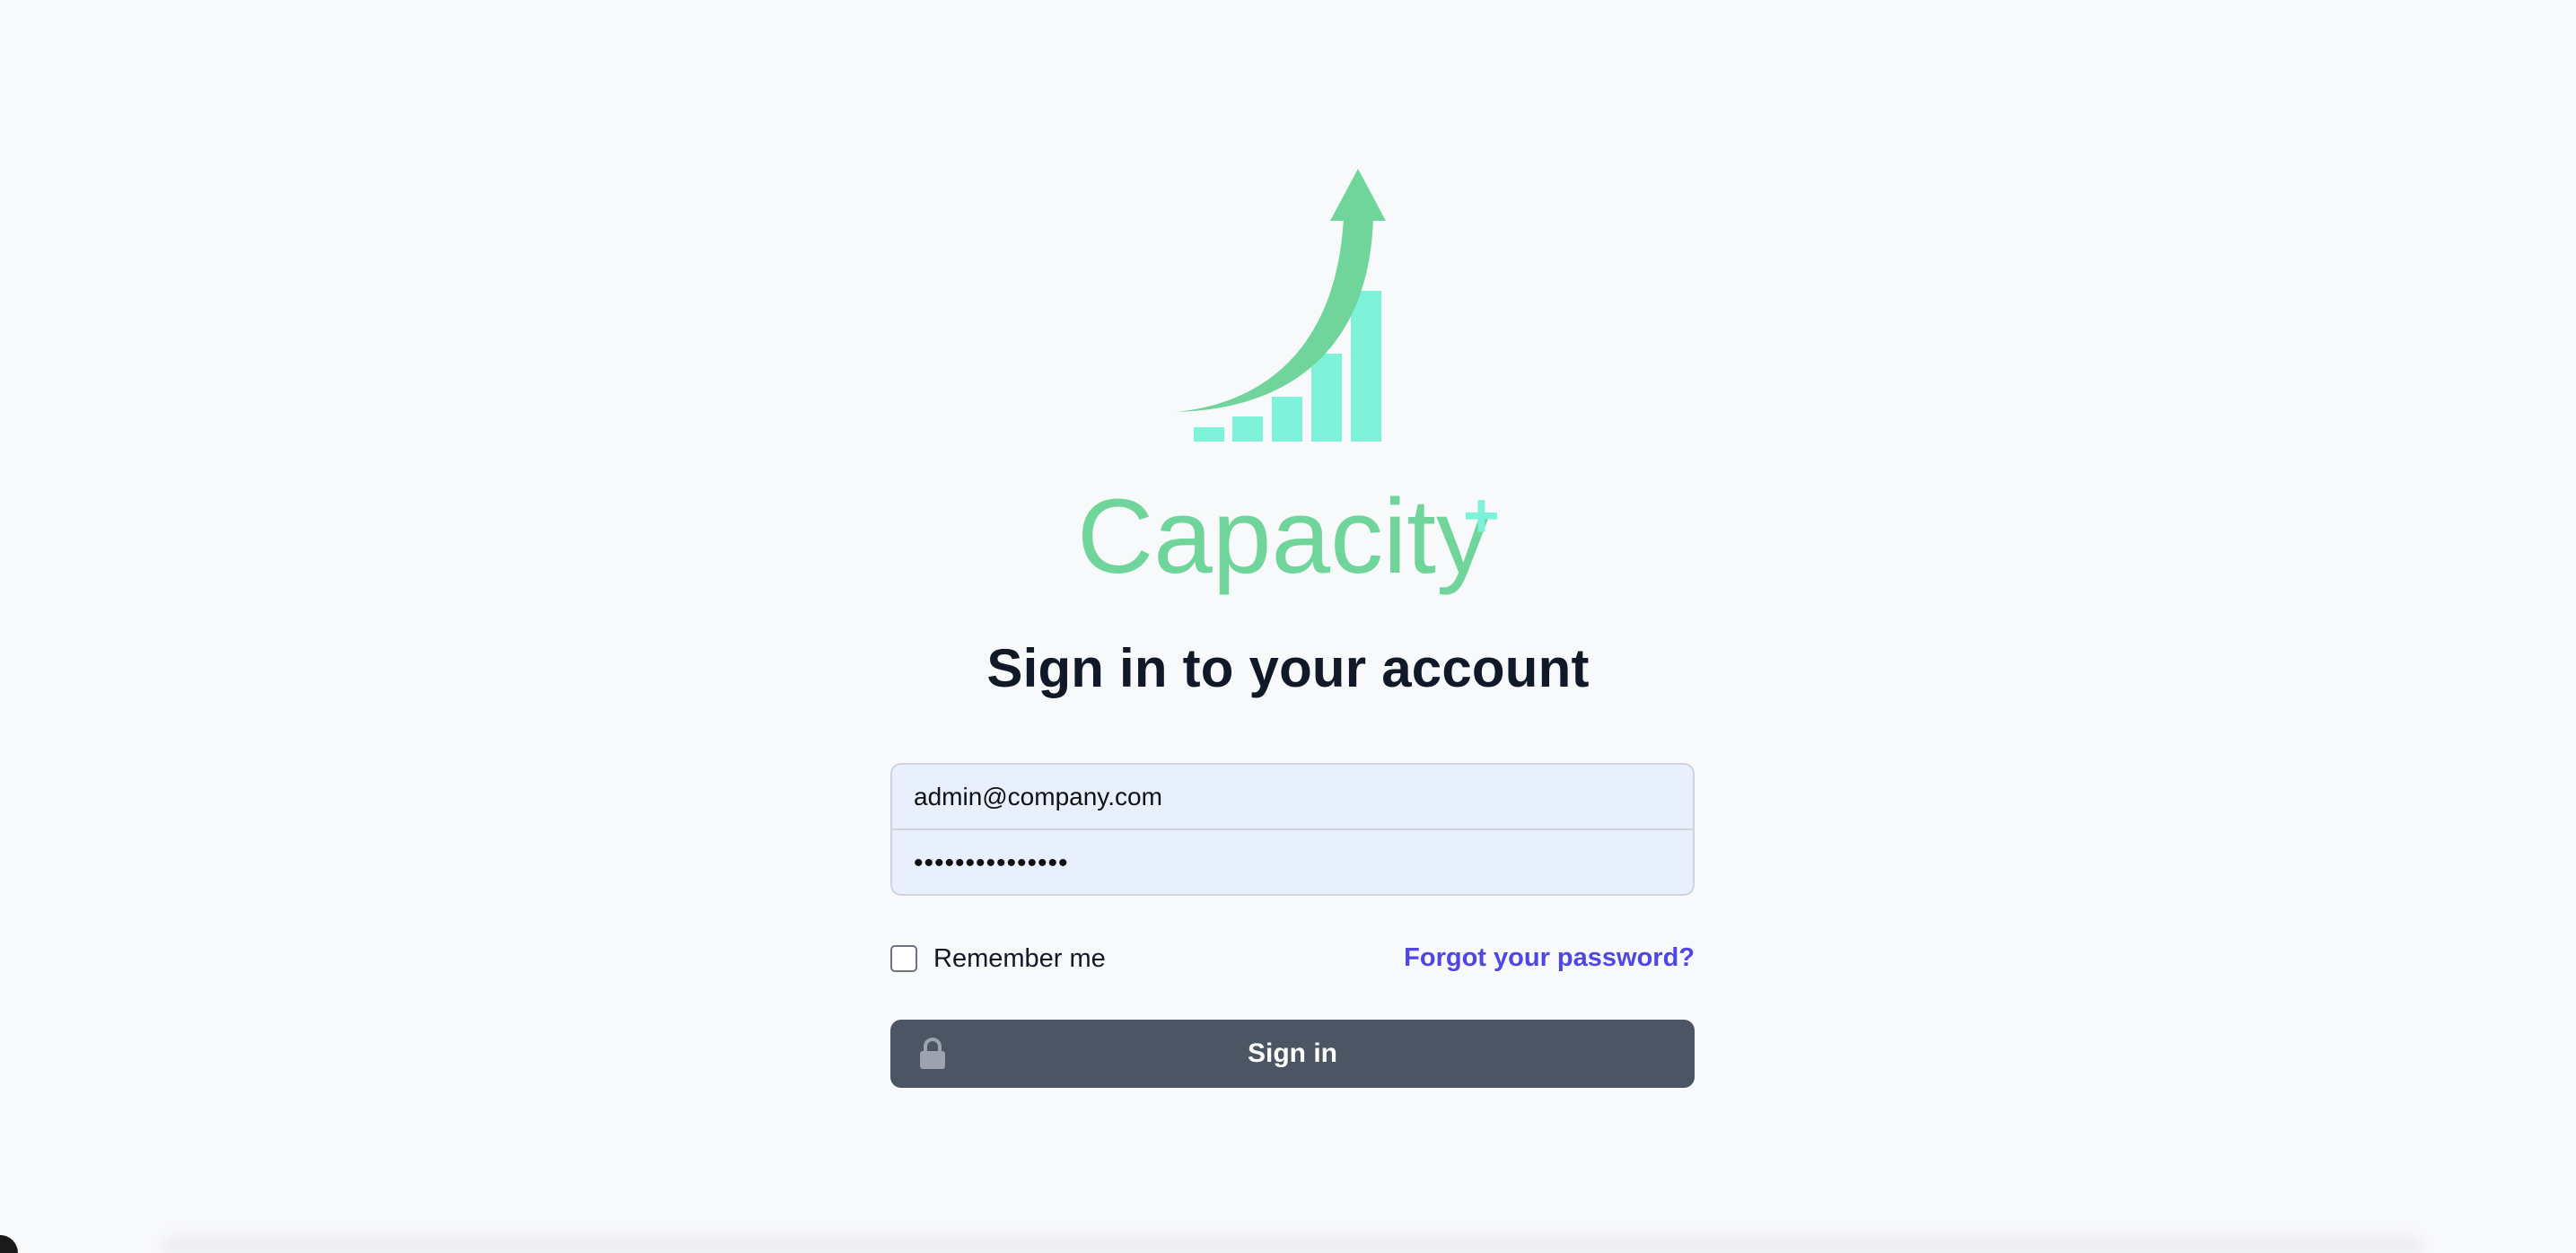 This screenshot has height=1253, width=2576. What do you see at coordinates (903, 958) in the screenshot?
I see `remember-me-checkbox` at bounding box center [903, 958].